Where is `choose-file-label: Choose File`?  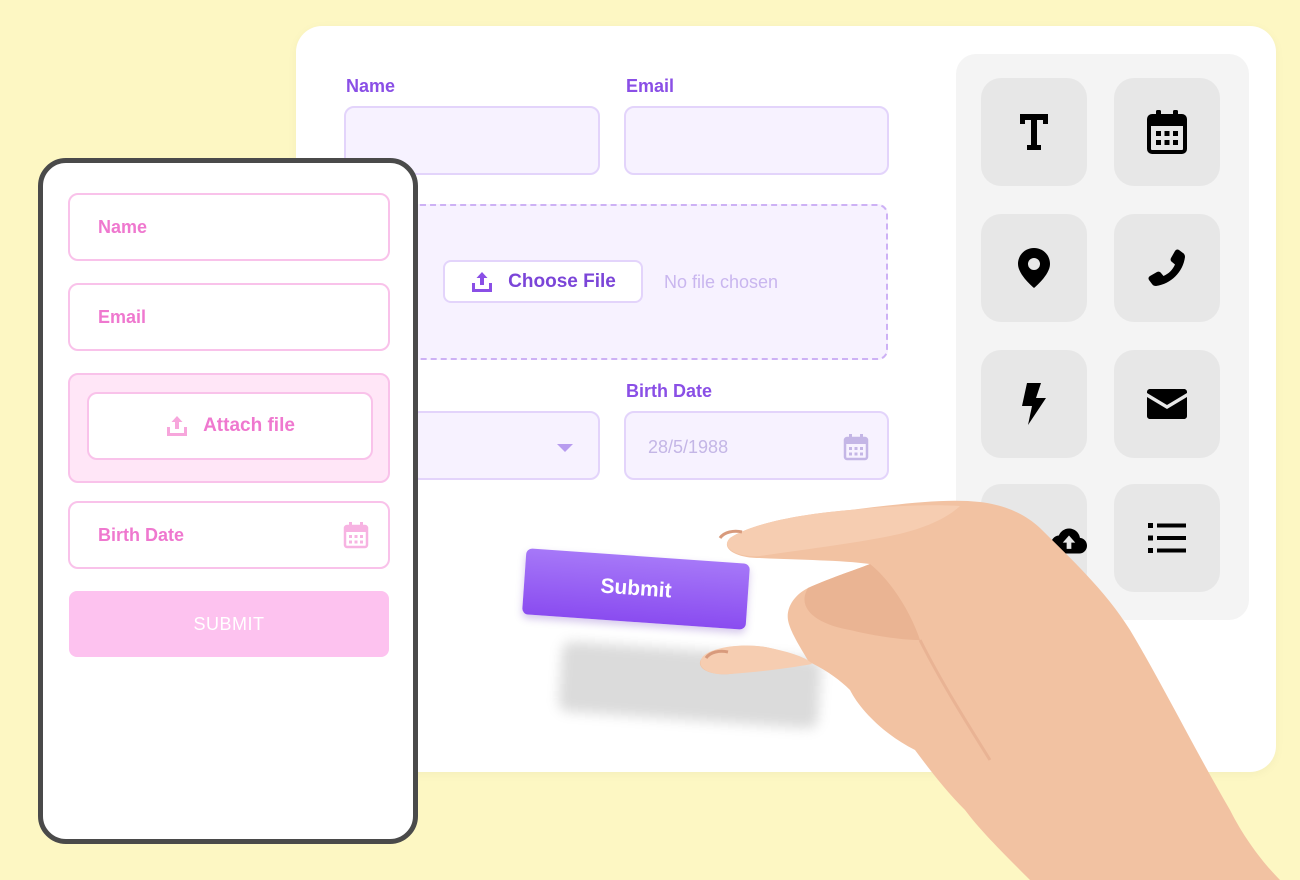 choose-file-label: Choose File is located at coordinates (562, 281).